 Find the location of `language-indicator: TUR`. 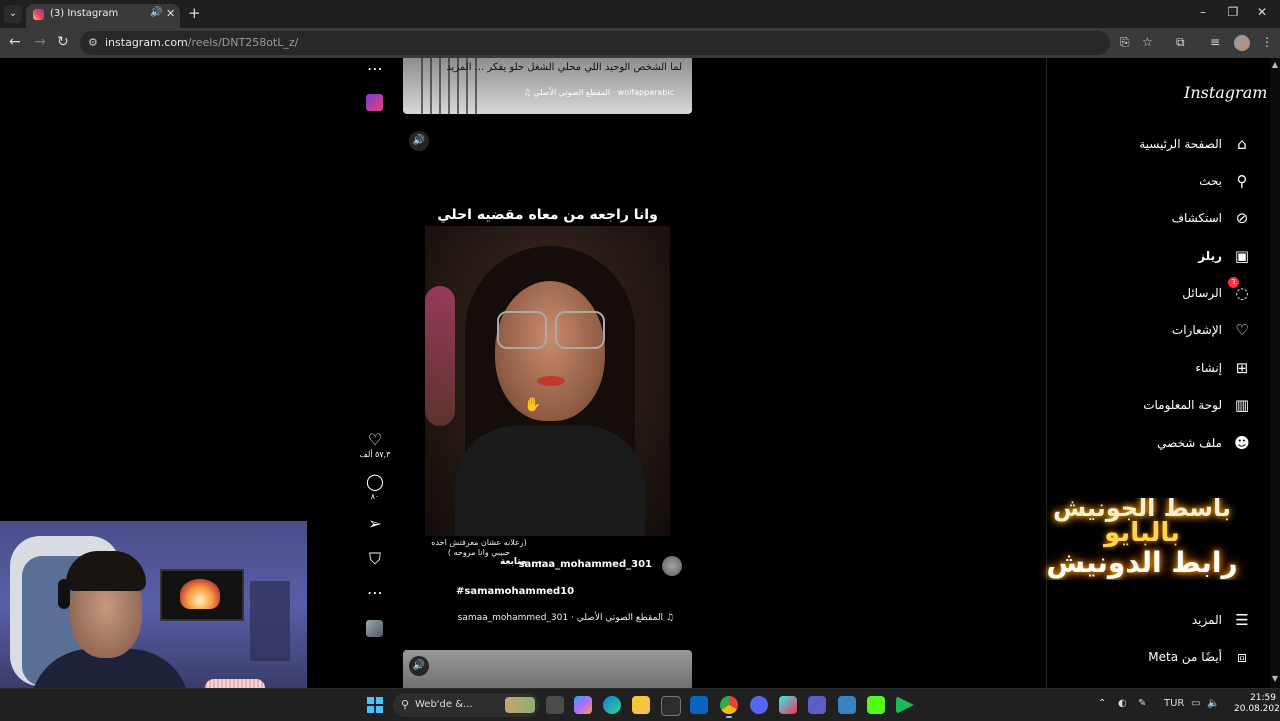

language-indicator: TUR is located at coordinates (1174, 703).